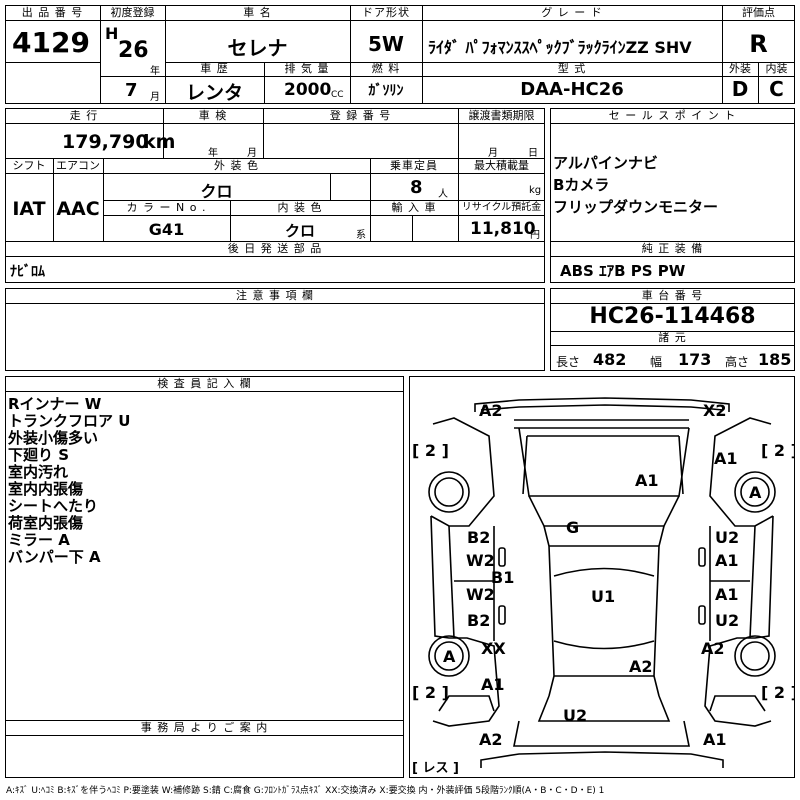  I want to click on exterior-color-label: 外 装 色, so click(236, 165).